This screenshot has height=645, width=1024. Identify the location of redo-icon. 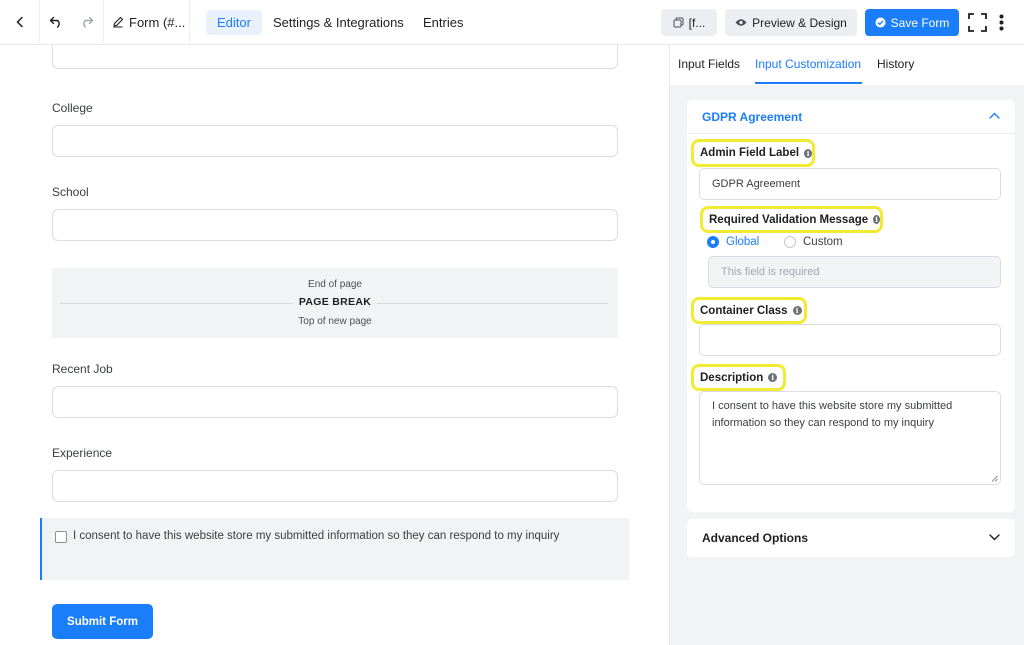
(88, 22).